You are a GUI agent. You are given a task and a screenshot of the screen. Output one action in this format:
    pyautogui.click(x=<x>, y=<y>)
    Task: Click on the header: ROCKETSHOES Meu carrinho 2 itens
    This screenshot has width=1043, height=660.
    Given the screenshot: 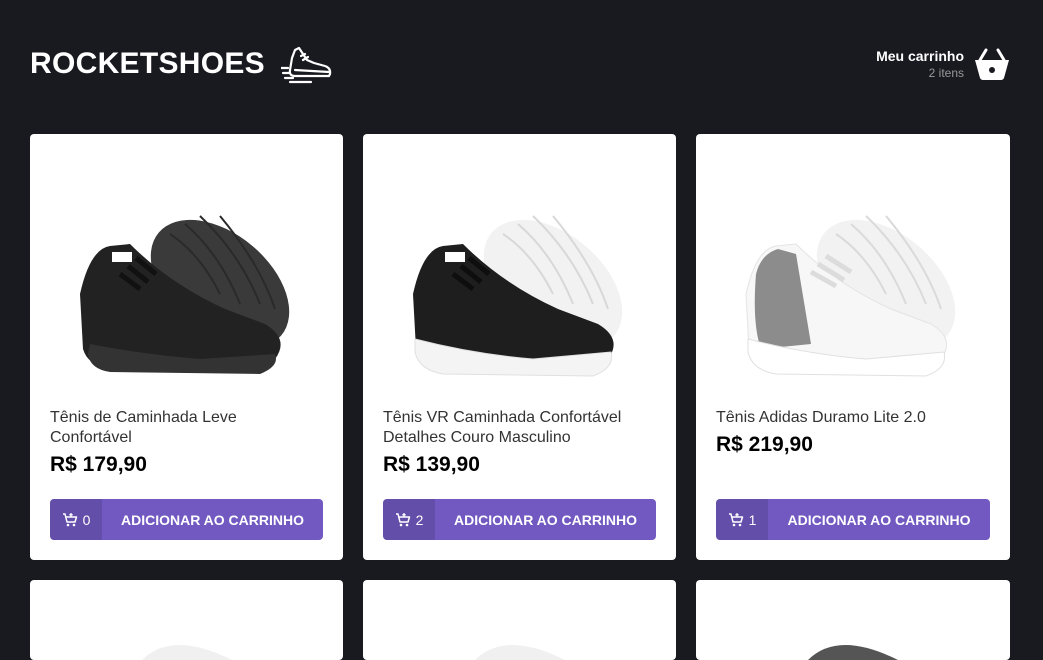 What is the action you would take?
    pyautogui.click(x=520, y=64)
    